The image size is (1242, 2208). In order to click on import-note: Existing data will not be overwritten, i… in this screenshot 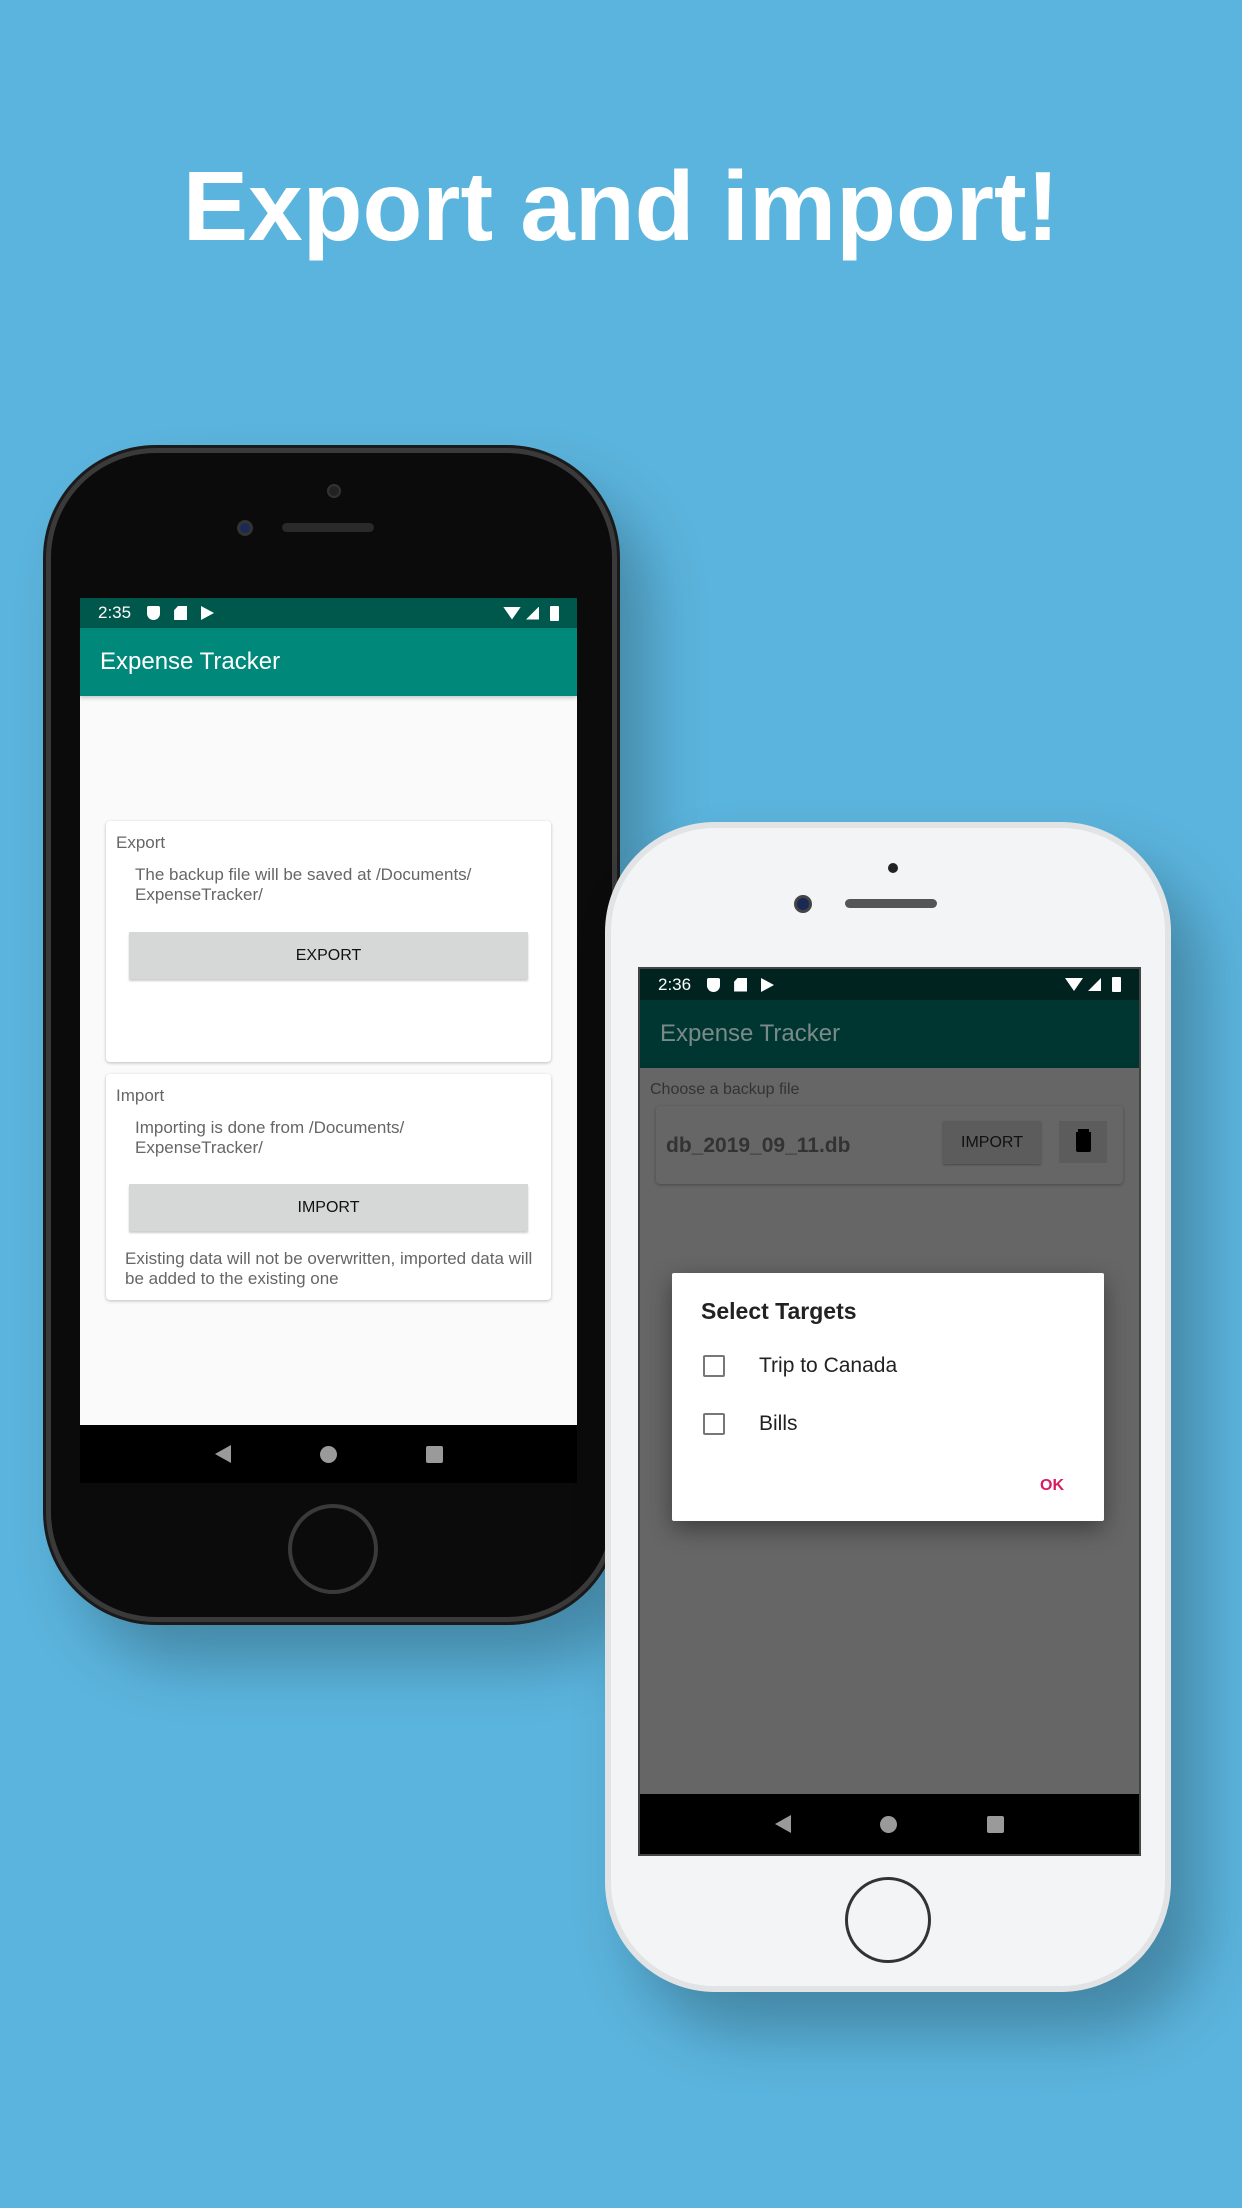, I will do `click(329, 1268)`.